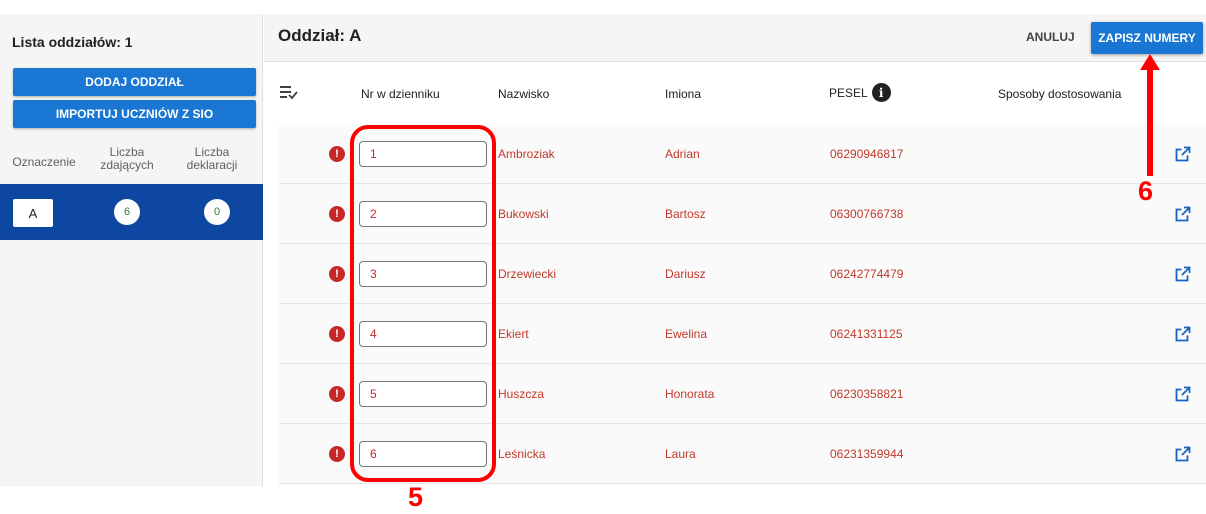 The image size is (1206, 514). I want to click on surname-cell: Ekiert, so click(513, 334).